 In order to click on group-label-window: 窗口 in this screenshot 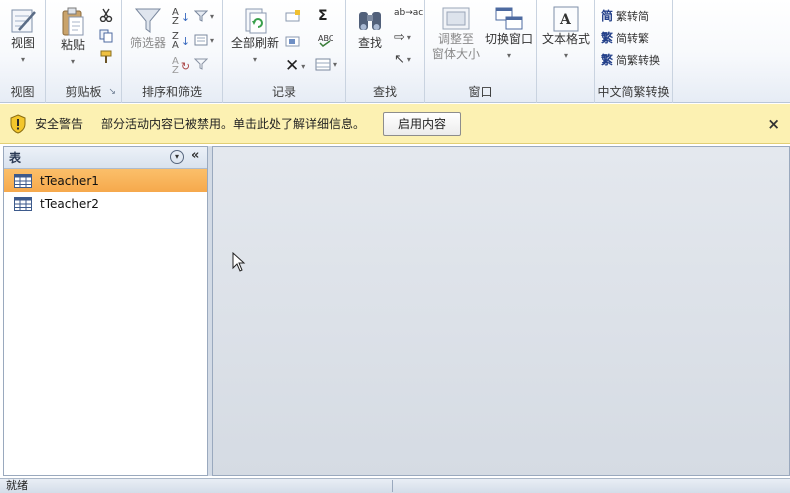, I will do `click(480, 92)`.